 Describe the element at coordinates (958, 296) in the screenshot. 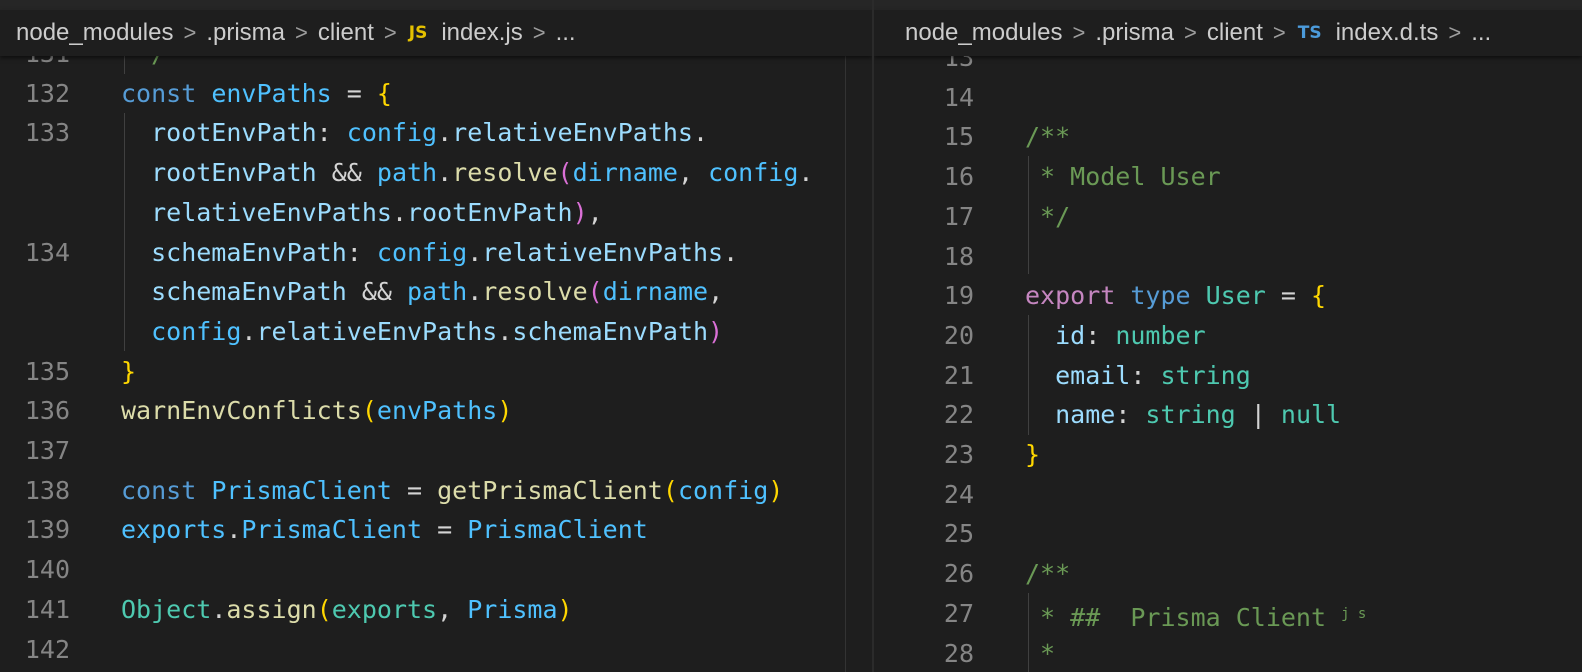

I see `line-number: 19` at that location.